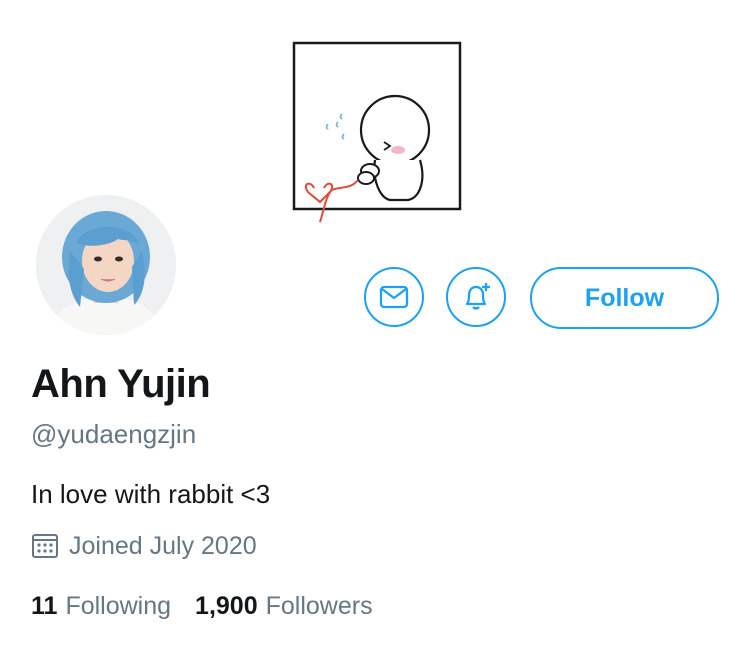 The width and height of the screenshot is (750, 650). I want to click on profile-name: Ahn Yujin, so click(121, 384).